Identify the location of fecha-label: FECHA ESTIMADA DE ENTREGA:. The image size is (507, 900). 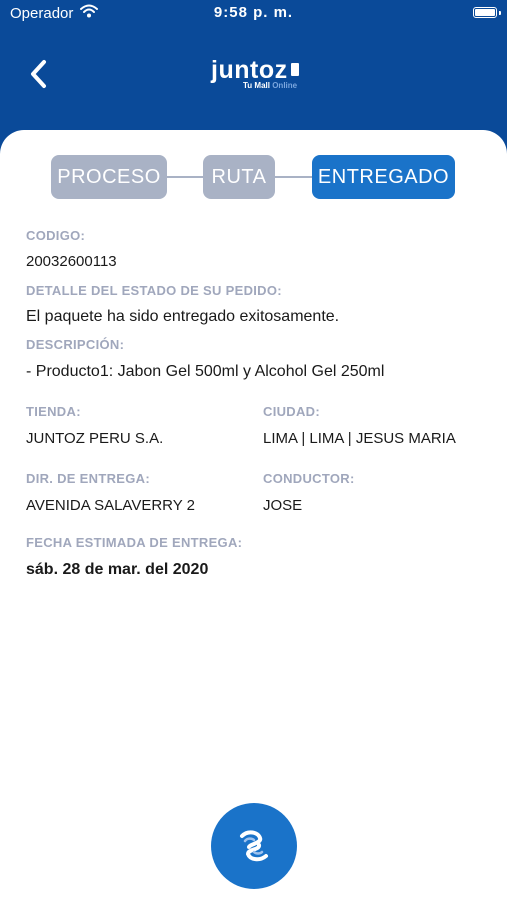
(134, 542).